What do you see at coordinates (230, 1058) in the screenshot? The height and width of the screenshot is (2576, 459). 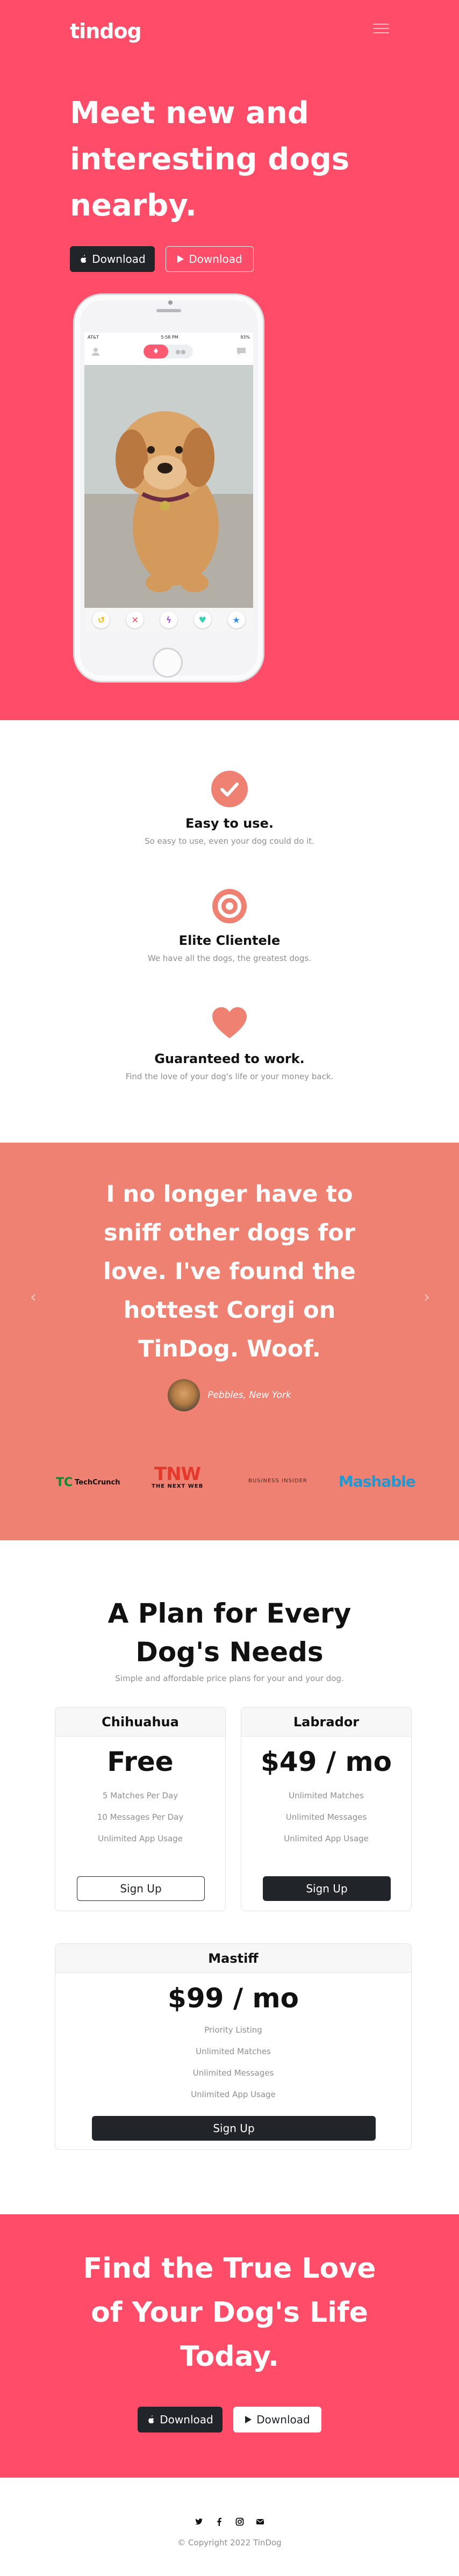 I see `feature-title: Guaranteed to work.` at bounding box center [230, 1058].